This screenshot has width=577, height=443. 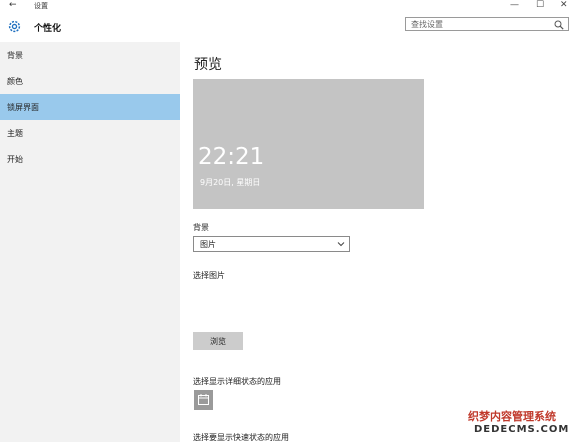 What do you see at coordinates (522, 429) in the screenshot?
I see `watermark-line-2: DEDECMS.COM` at bounding box center [522, 429].